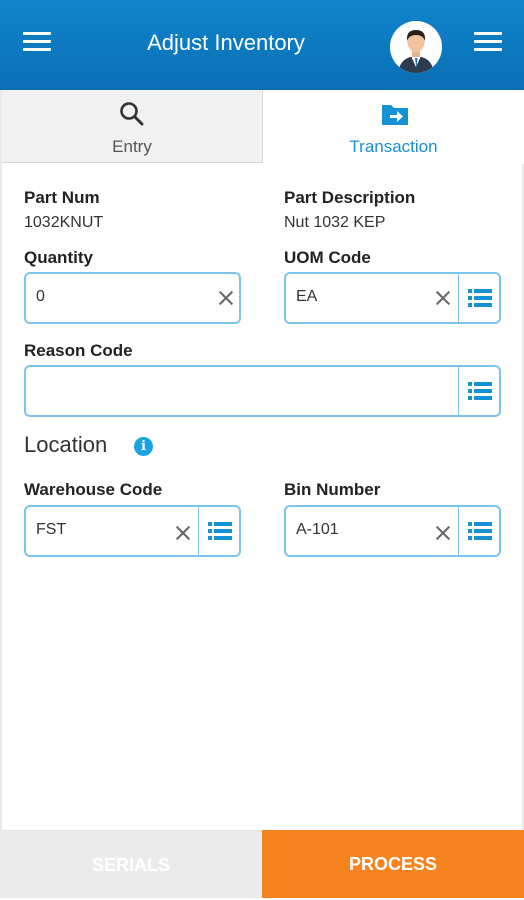  What do you see at coordinates (132, 114) in the screenshot?
I see `search-icon` at bounding box center [132, 114].